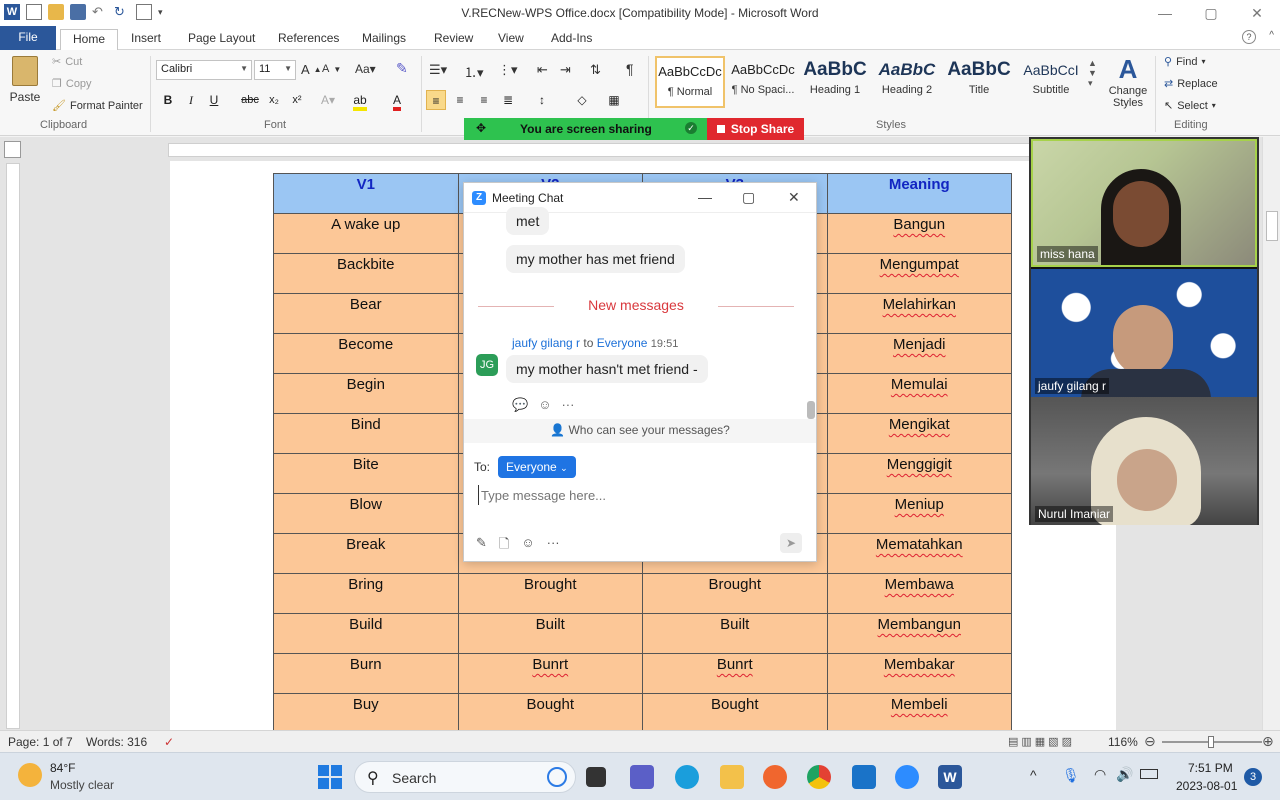  I want to click on style-heading-1: AaBbC Heading 1, so click(835, 82).